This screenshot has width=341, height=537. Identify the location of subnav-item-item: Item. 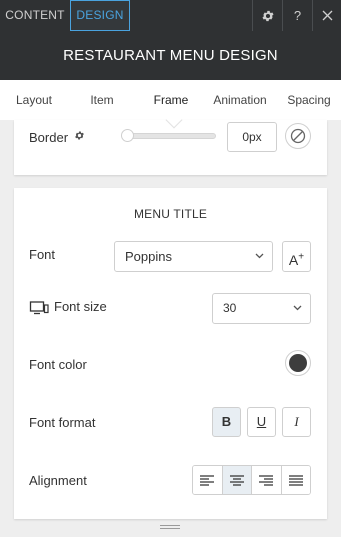
(102, 100).